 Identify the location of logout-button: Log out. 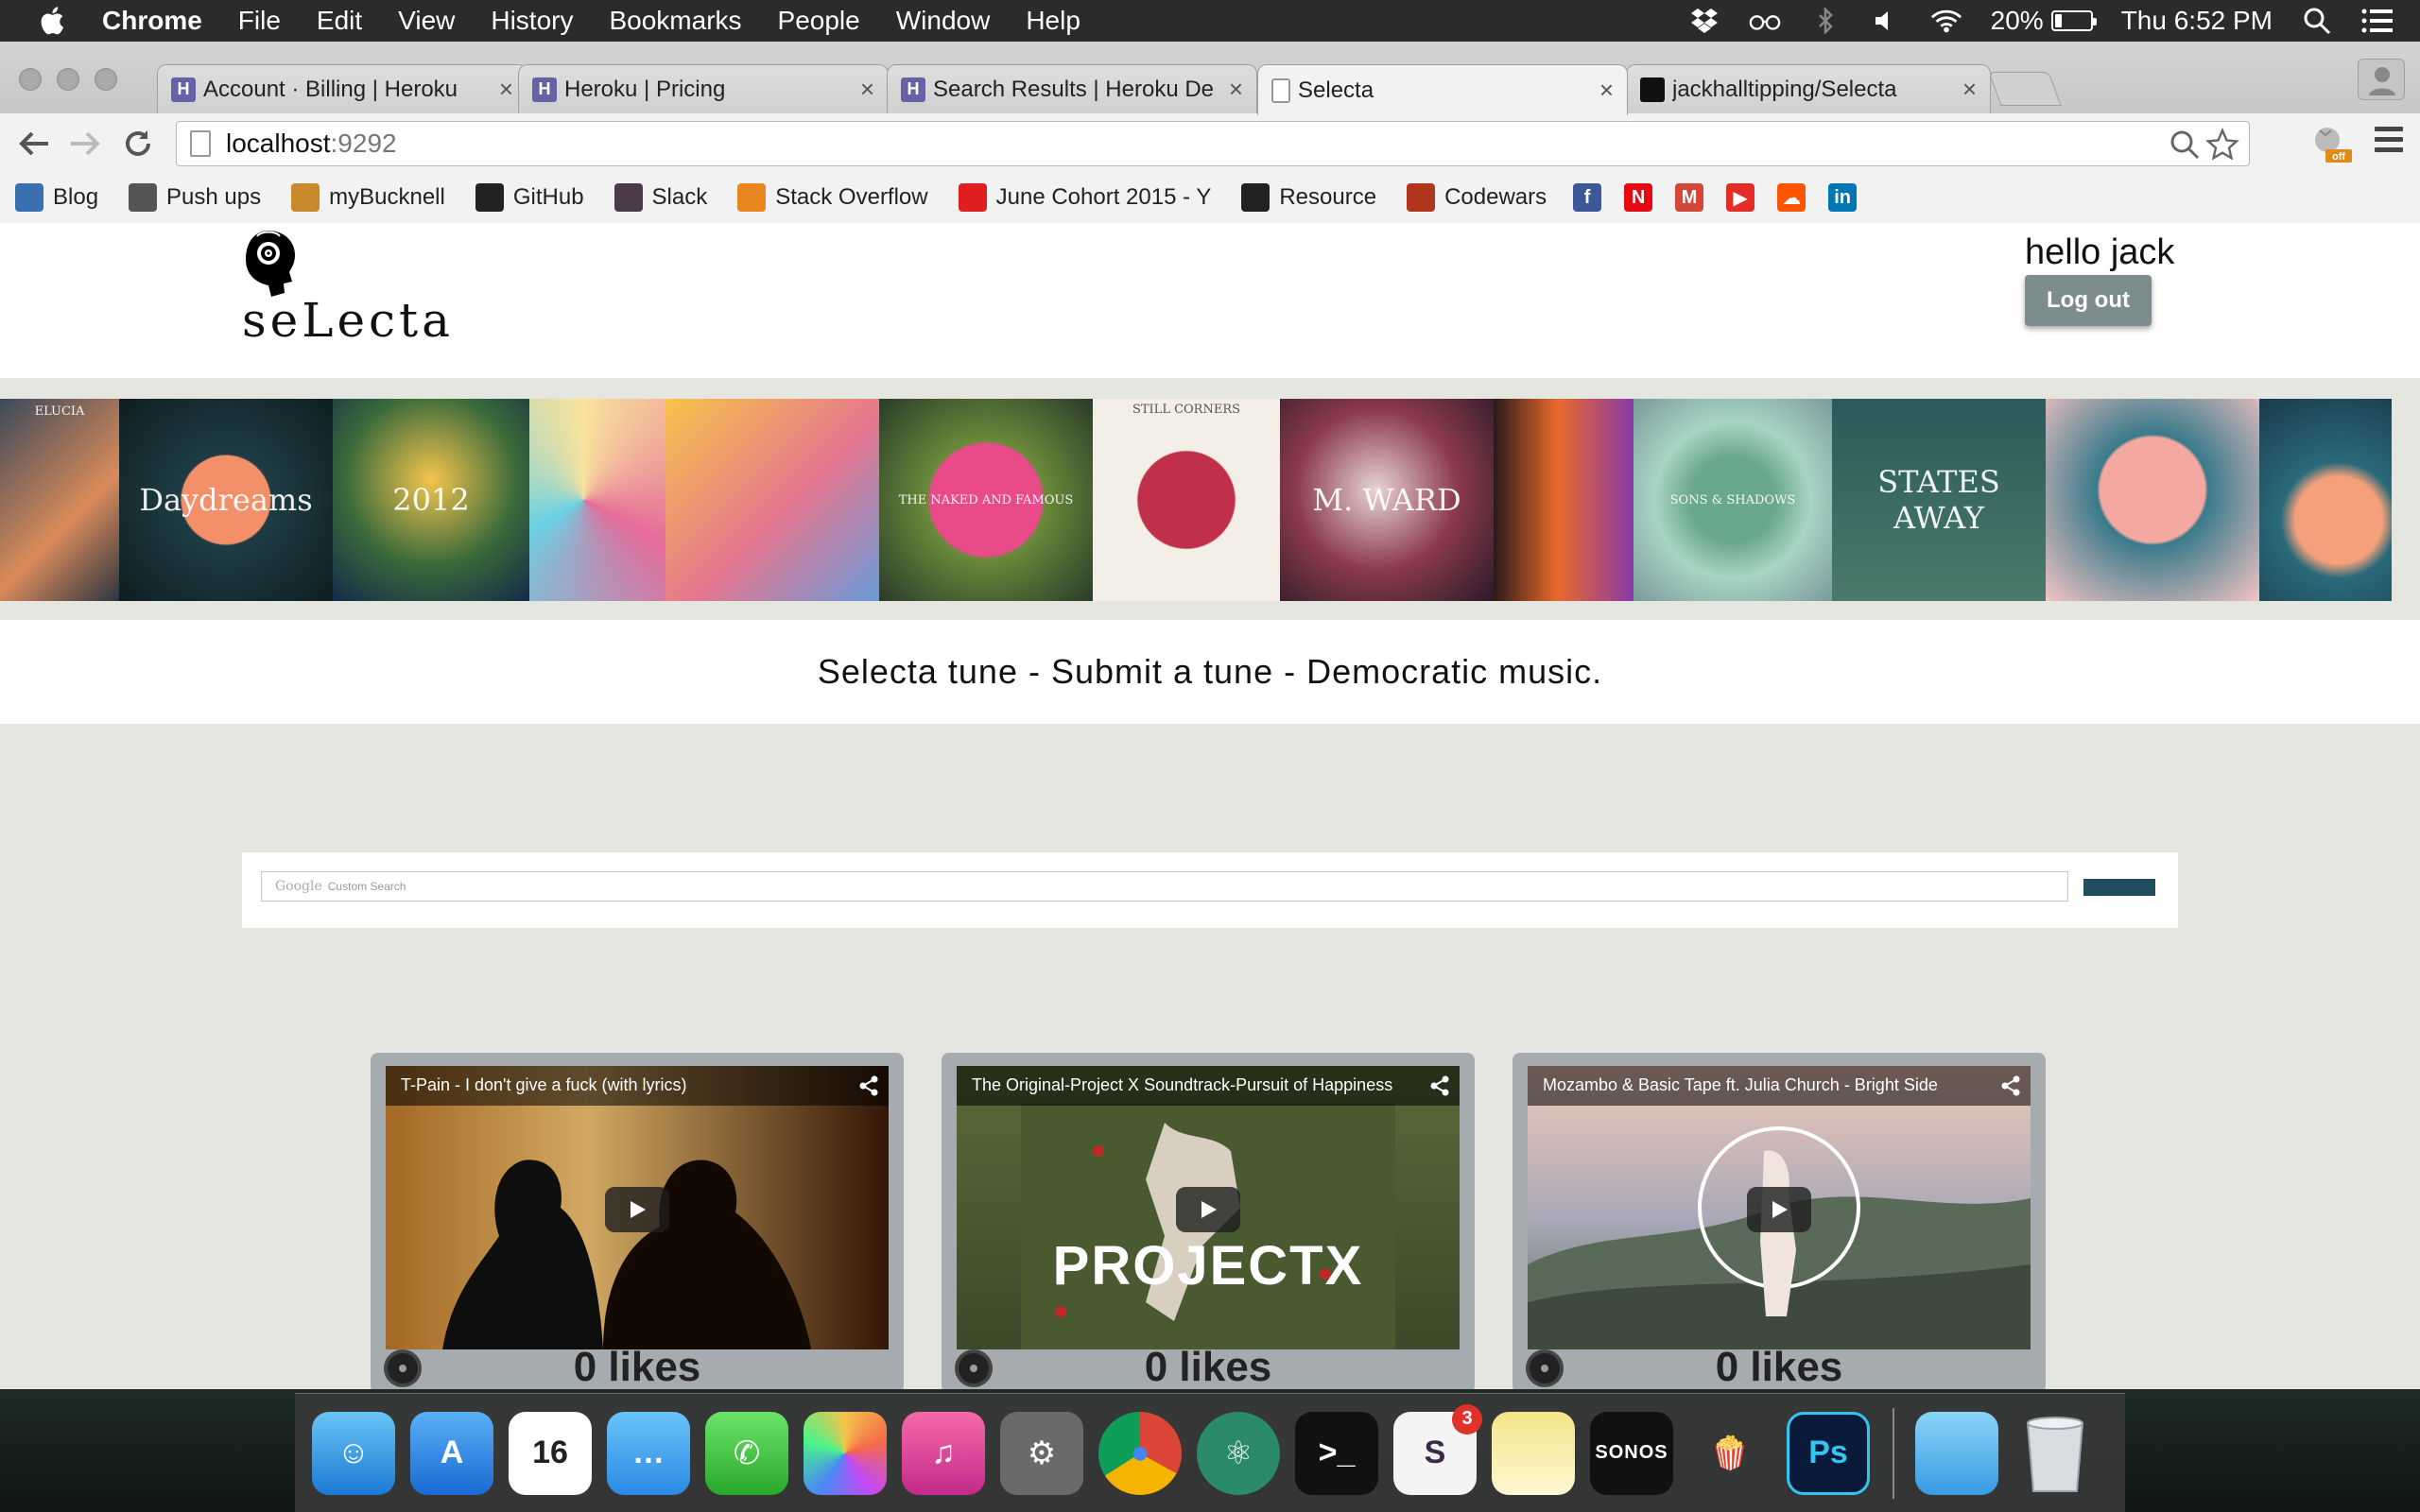
(2089, 300).